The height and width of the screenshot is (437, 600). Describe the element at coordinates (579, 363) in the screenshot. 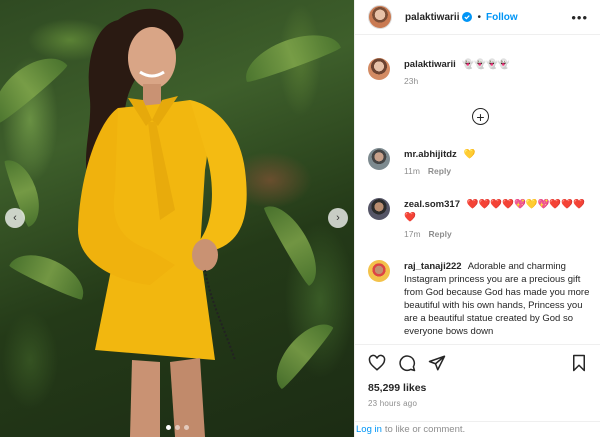

I see `bookmark-icon` at that location.